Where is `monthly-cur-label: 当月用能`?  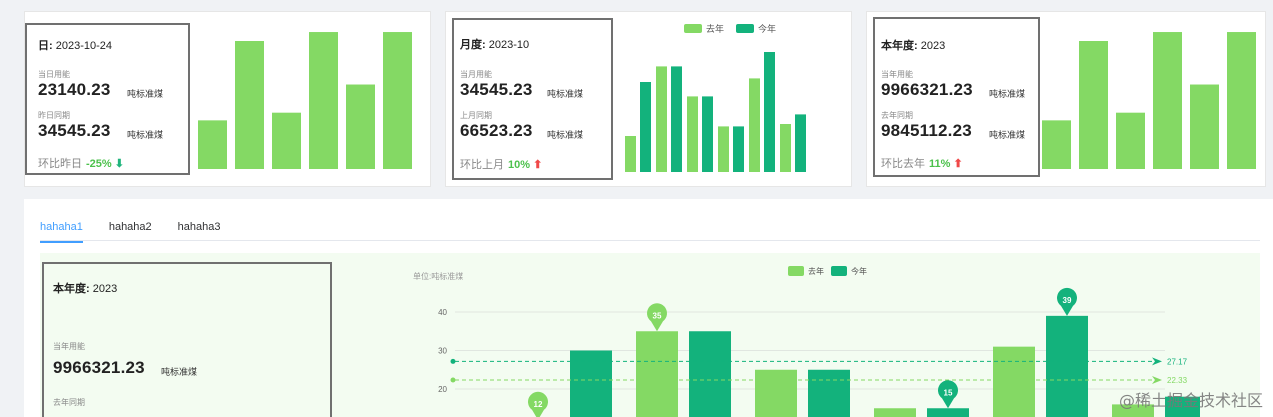 monthly-cur-label: 当月用能 is located at coordinates (476, 74).